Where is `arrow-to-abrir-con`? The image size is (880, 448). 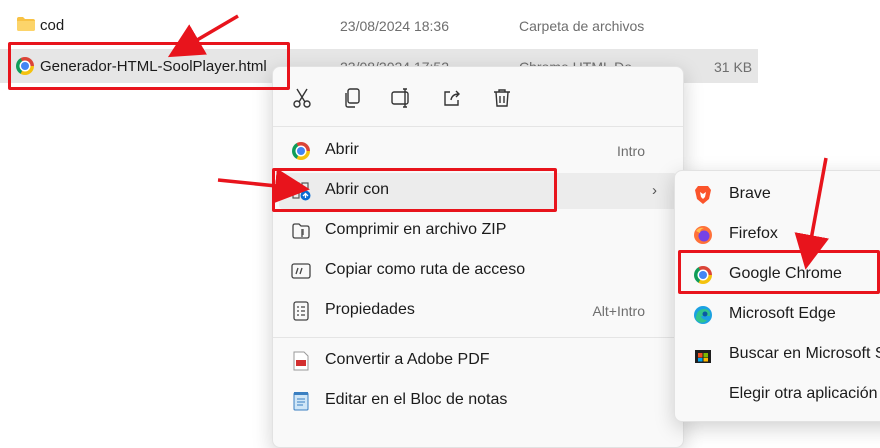
arrow-to-abrir-con is located at coordinates (263, 186).